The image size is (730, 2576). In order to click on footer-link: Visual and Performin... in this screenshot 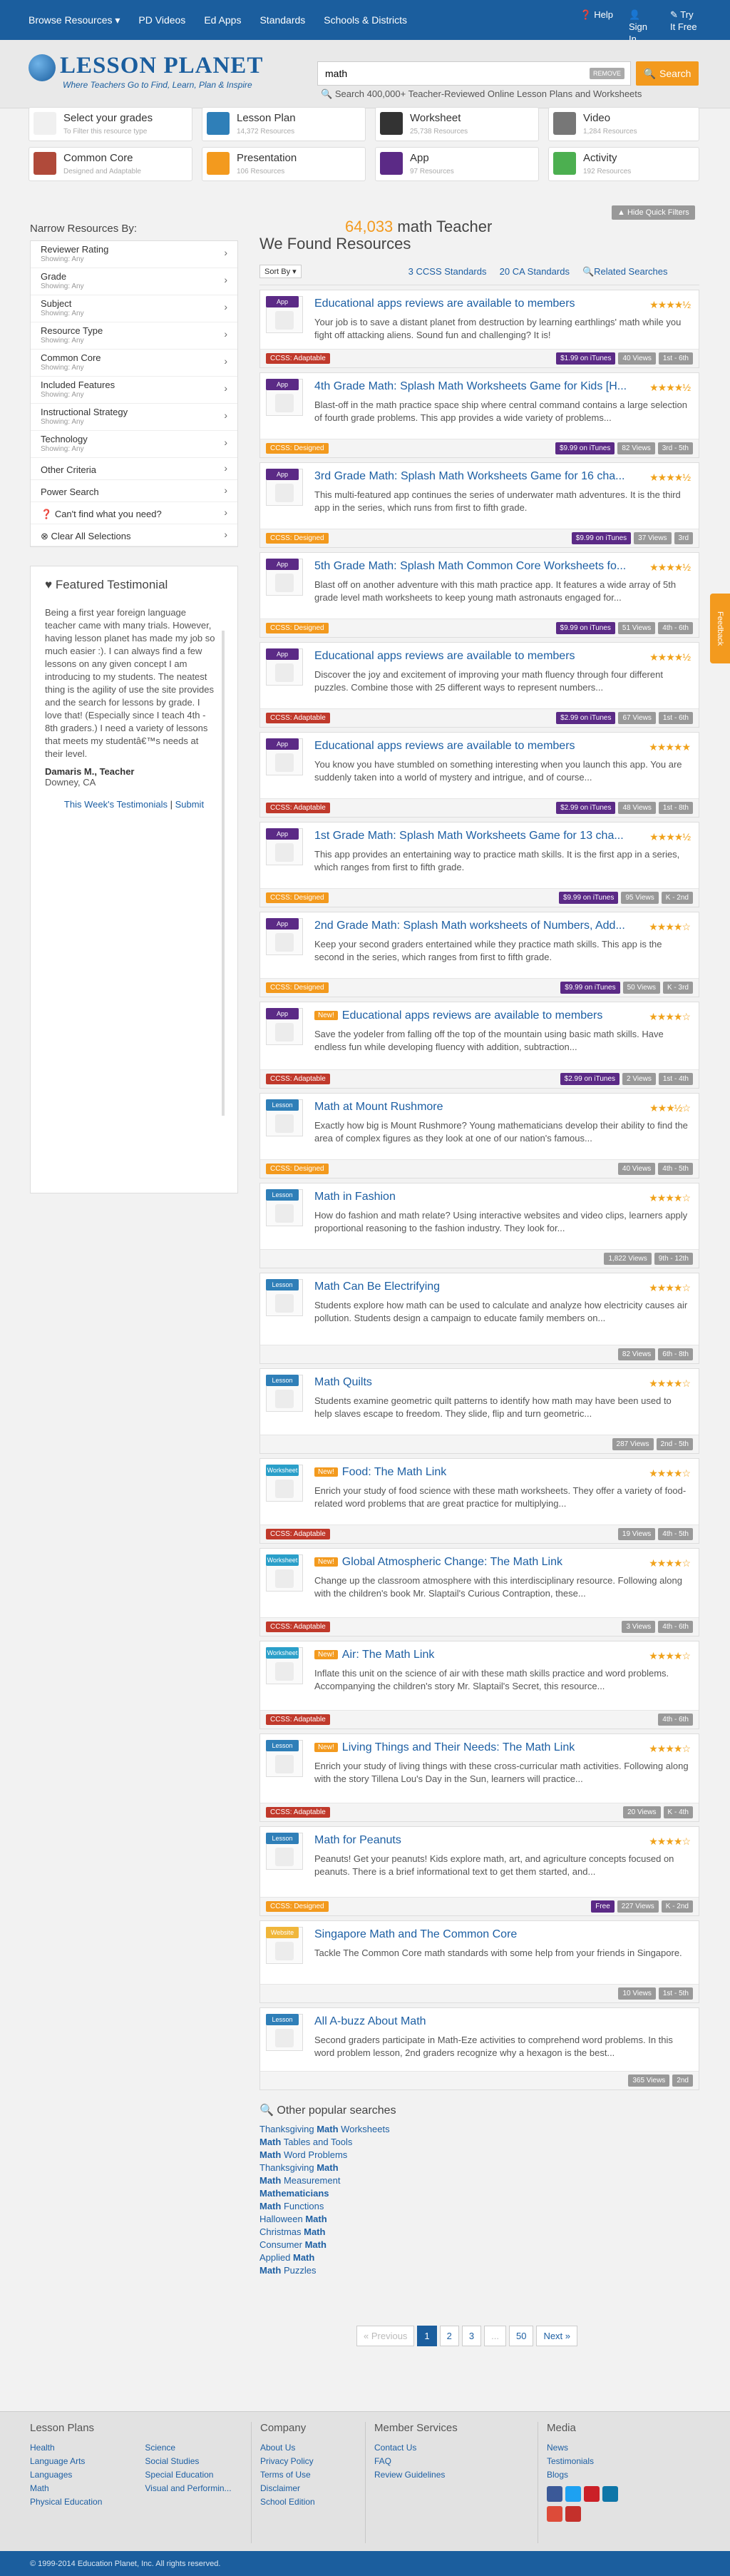, I will do `click(188, 2488)`.